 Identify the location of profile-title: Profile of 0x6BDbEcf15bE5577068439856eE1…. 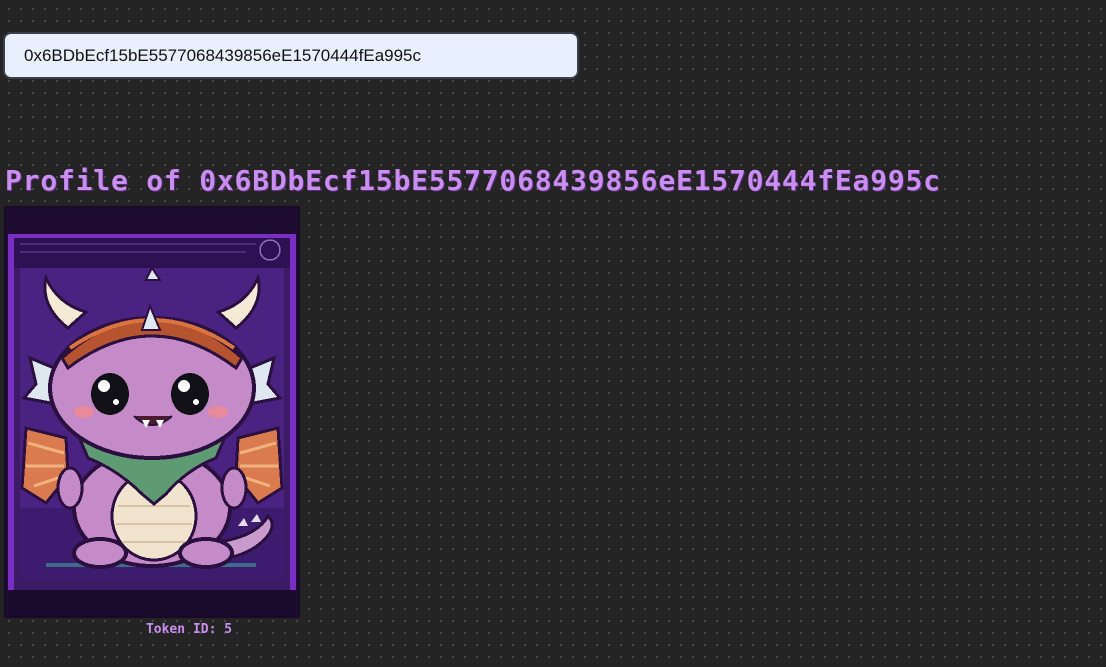
(473, 180).